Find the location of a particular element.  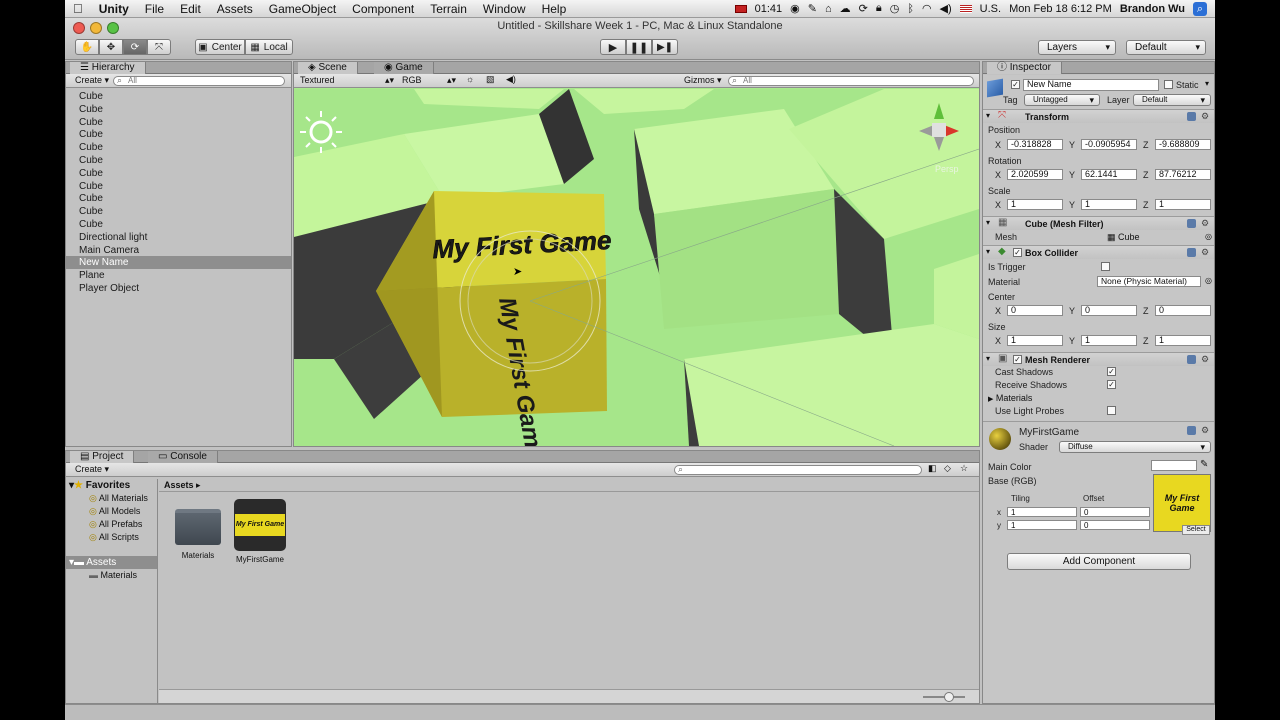

hierarchy-item: Plane is located at coordinates (178, 275).